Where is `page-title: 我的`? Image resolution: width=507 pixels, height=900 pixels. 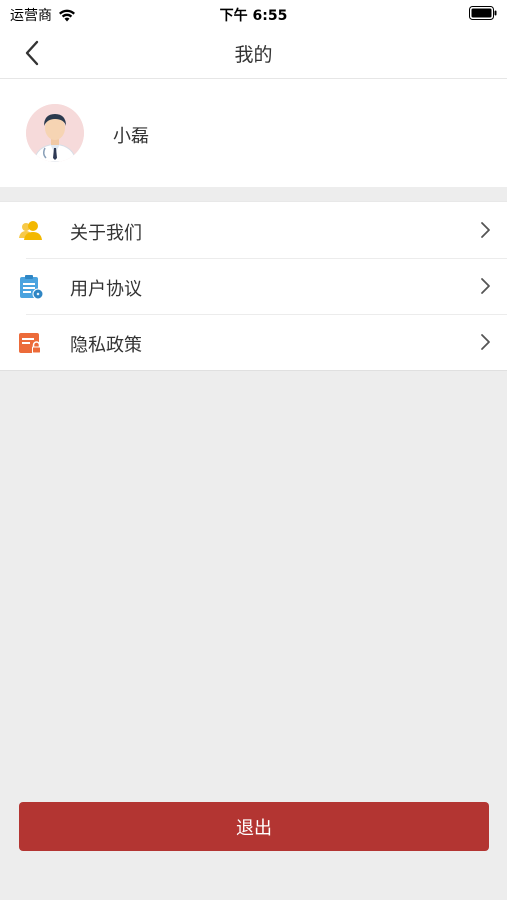
page-title: 我的 is located at coordinates (253, 55).